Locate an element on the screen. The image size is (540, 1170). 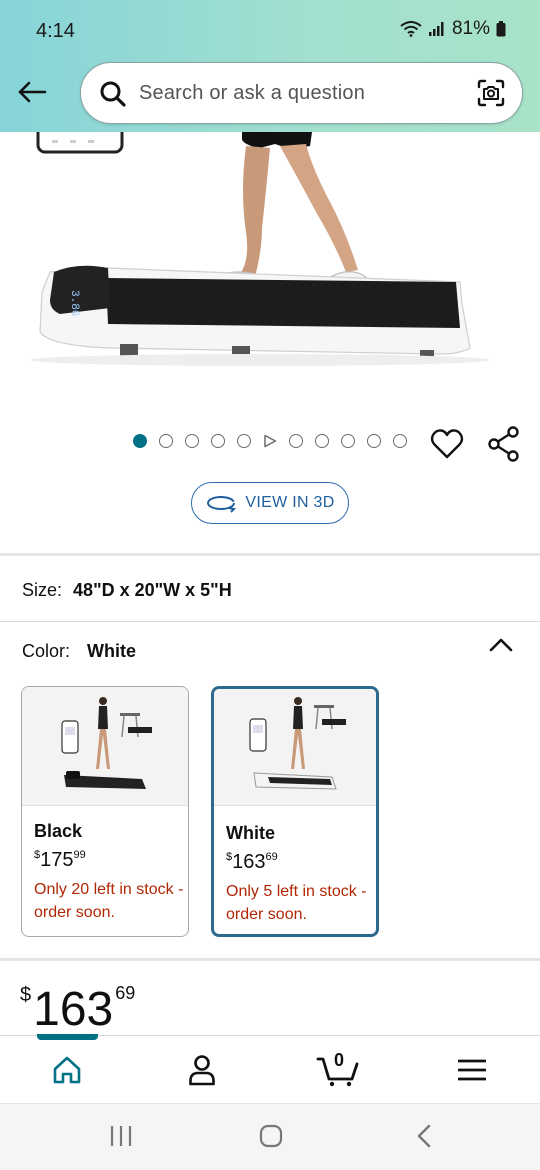
variant-name: White is located at coordinates (250, 833).